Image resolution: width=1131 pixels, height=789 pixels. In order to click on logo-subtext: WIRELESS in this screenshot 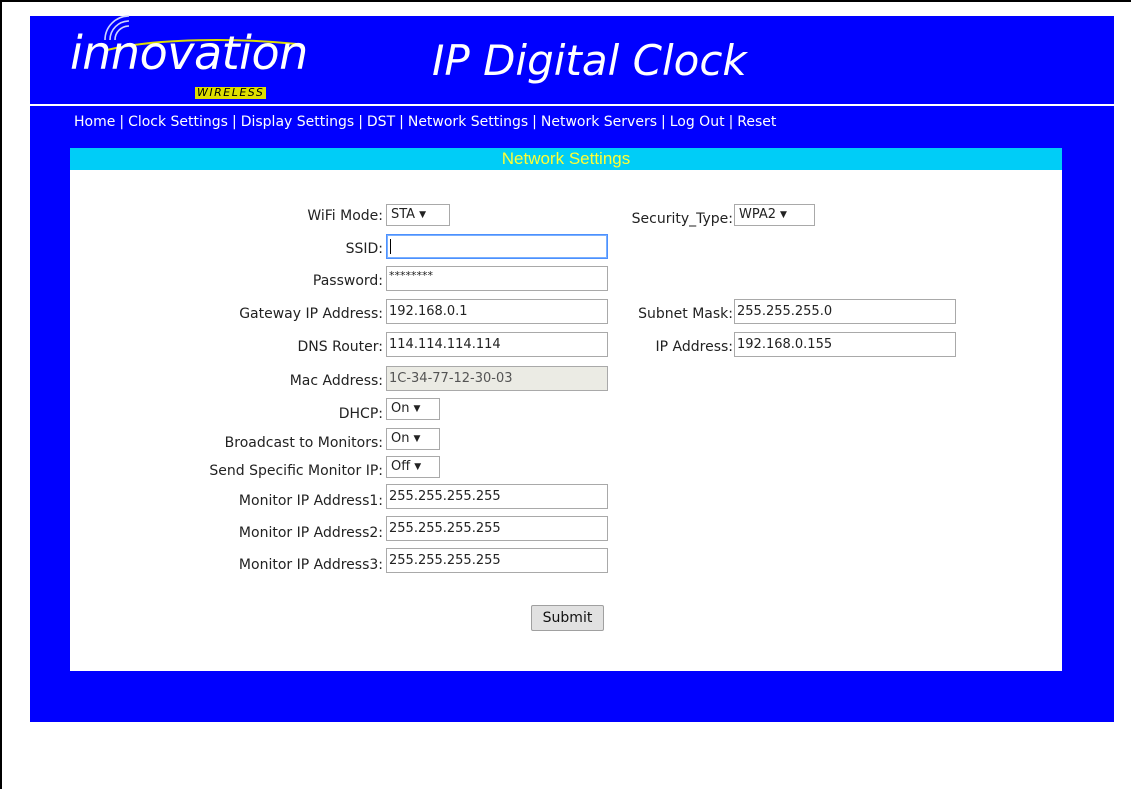, I will do `click(231, 92)`.